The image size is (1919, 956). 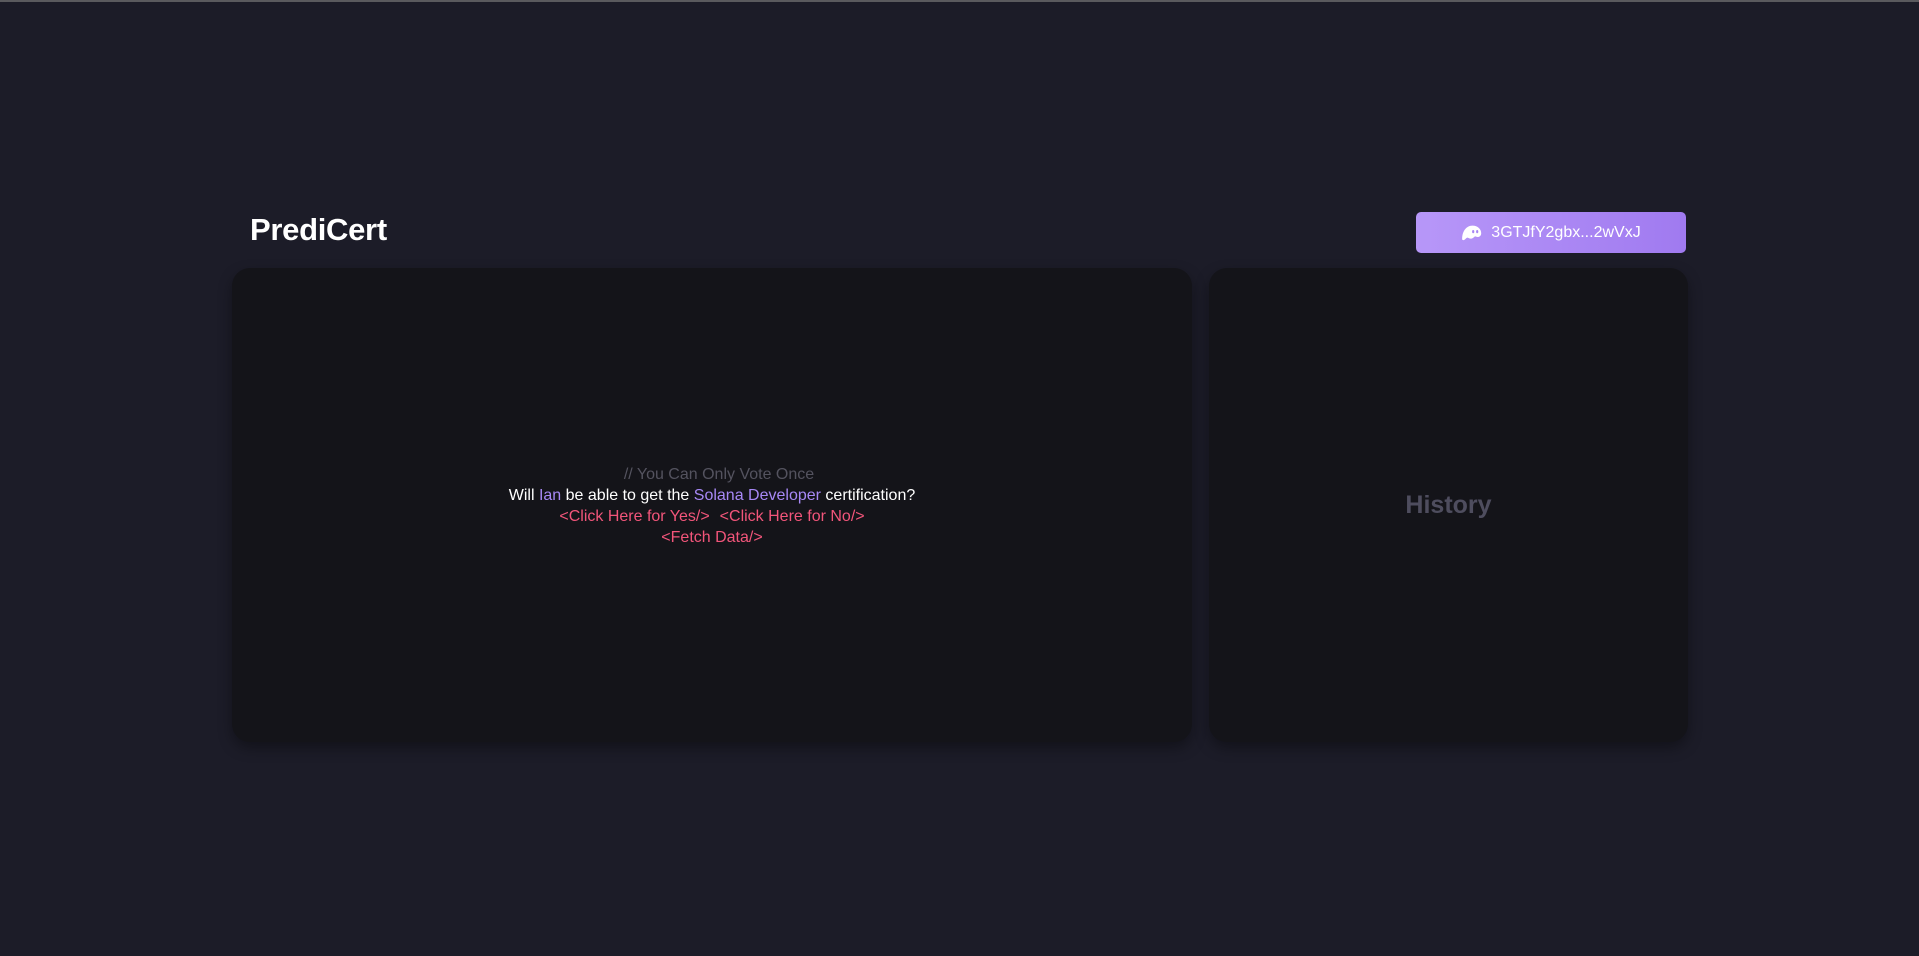 I want to click on wallet-address: 3GTJfY2gbx...2wVxJ, so click(x=1566, y=232).